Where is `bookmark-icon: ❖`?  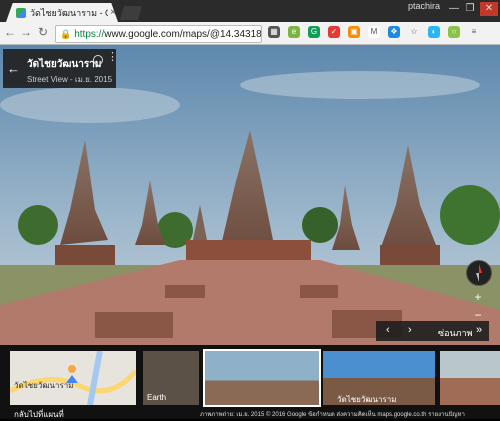
bookmark-icon: ❖ is located at coordinates (394, 32).